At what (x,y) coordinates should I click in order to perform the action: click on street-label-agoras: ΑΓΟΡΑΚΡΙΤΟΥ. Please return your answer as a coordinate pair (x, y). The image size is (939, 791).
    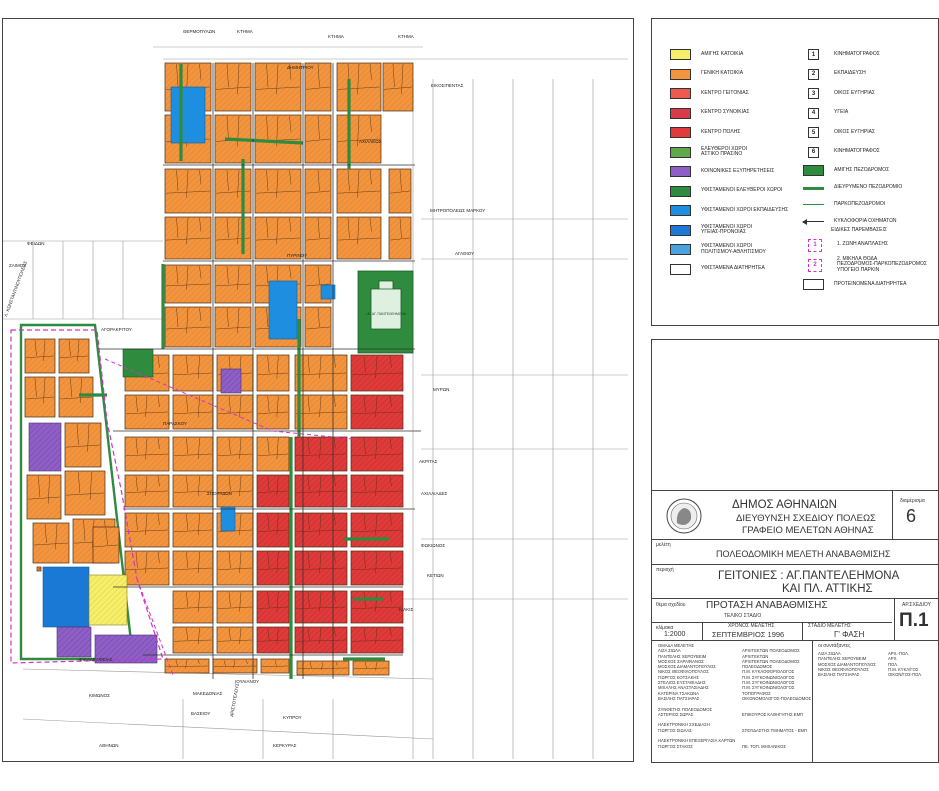
    Looking at the image, I should click on (116, 329).